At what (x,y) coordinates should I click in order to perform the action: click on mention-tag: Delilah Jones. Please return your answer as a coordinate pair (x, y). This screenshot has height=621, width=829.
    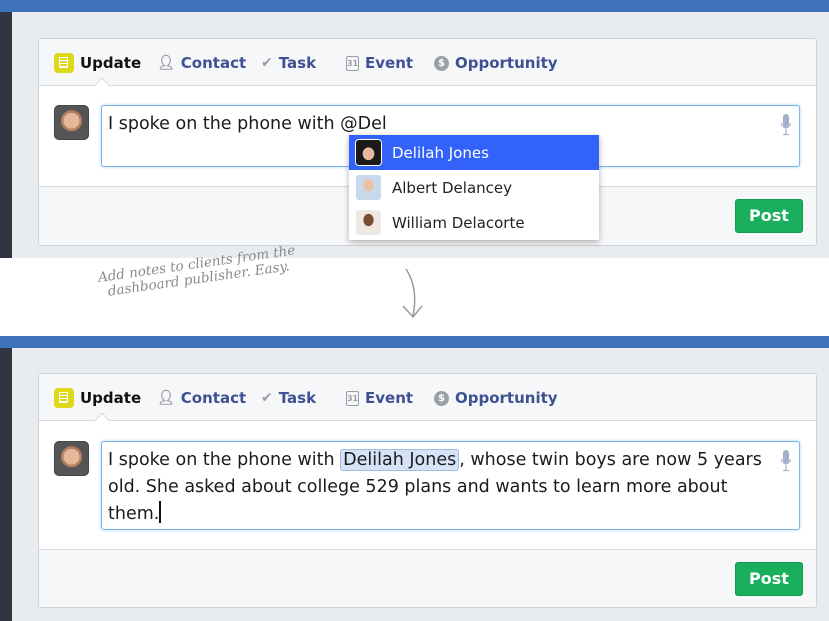
    Looking at the image, I should click on (400, 460).